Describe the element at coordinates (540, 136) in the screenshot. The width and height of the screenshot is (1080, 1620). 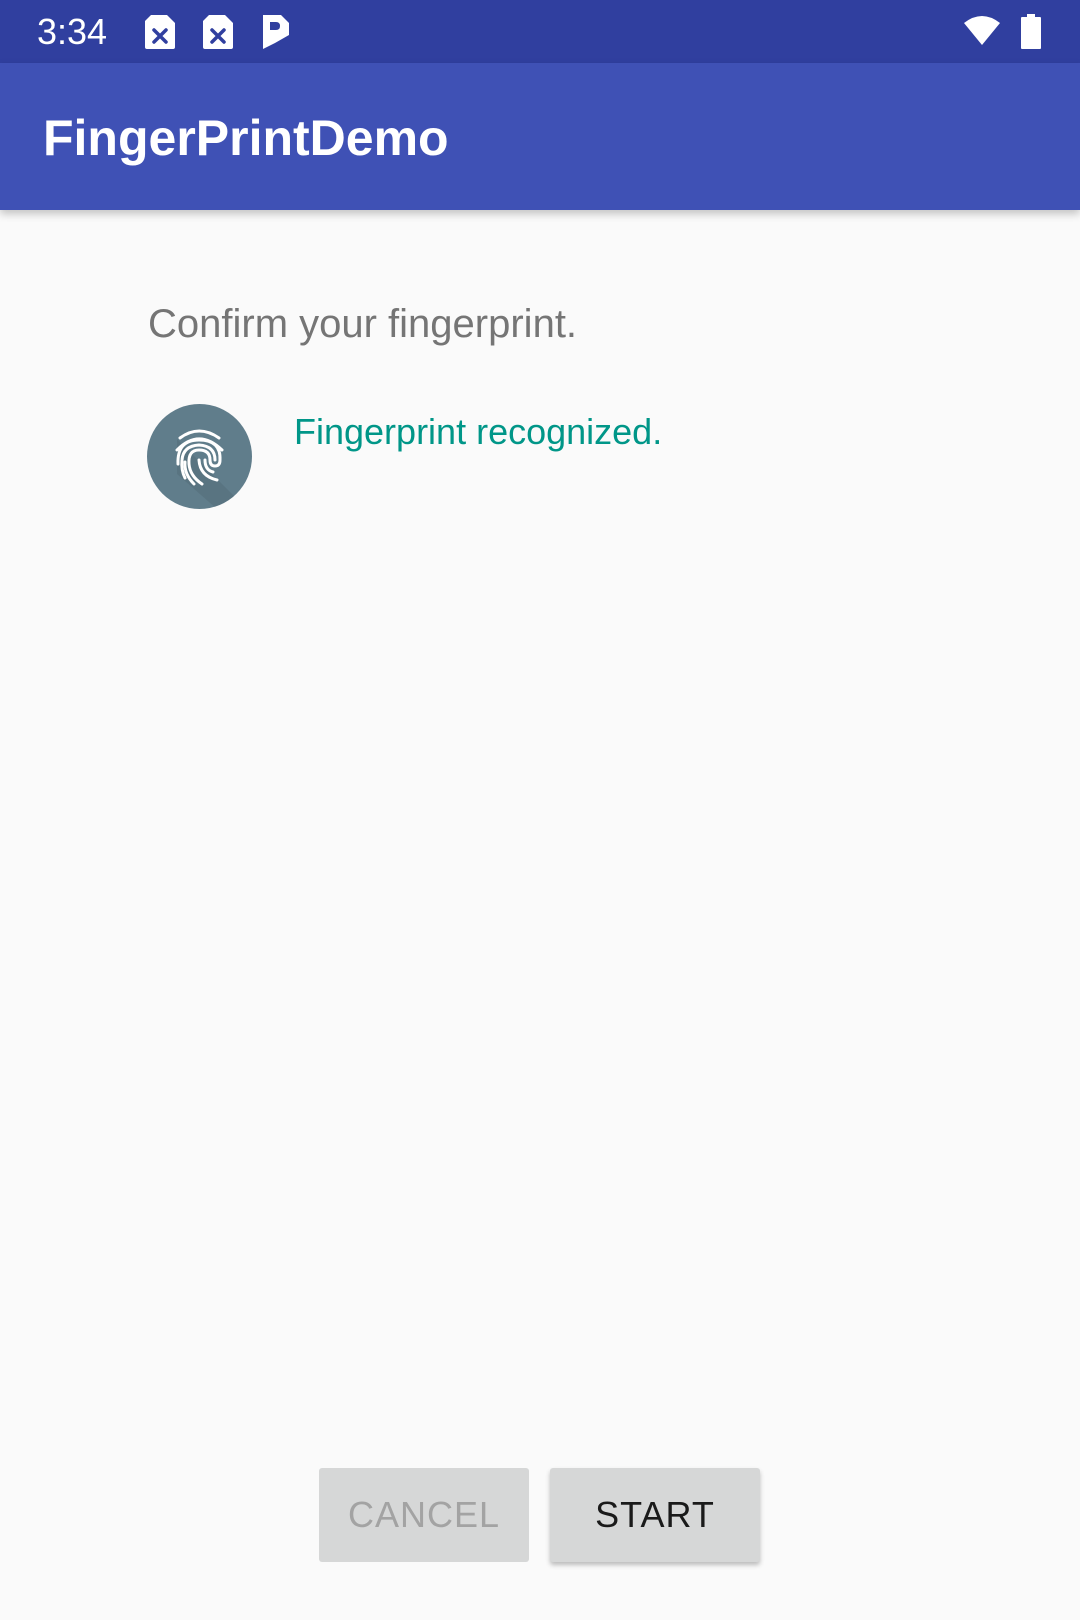
I see `app-bar: FingerPrintDemo` at that location.